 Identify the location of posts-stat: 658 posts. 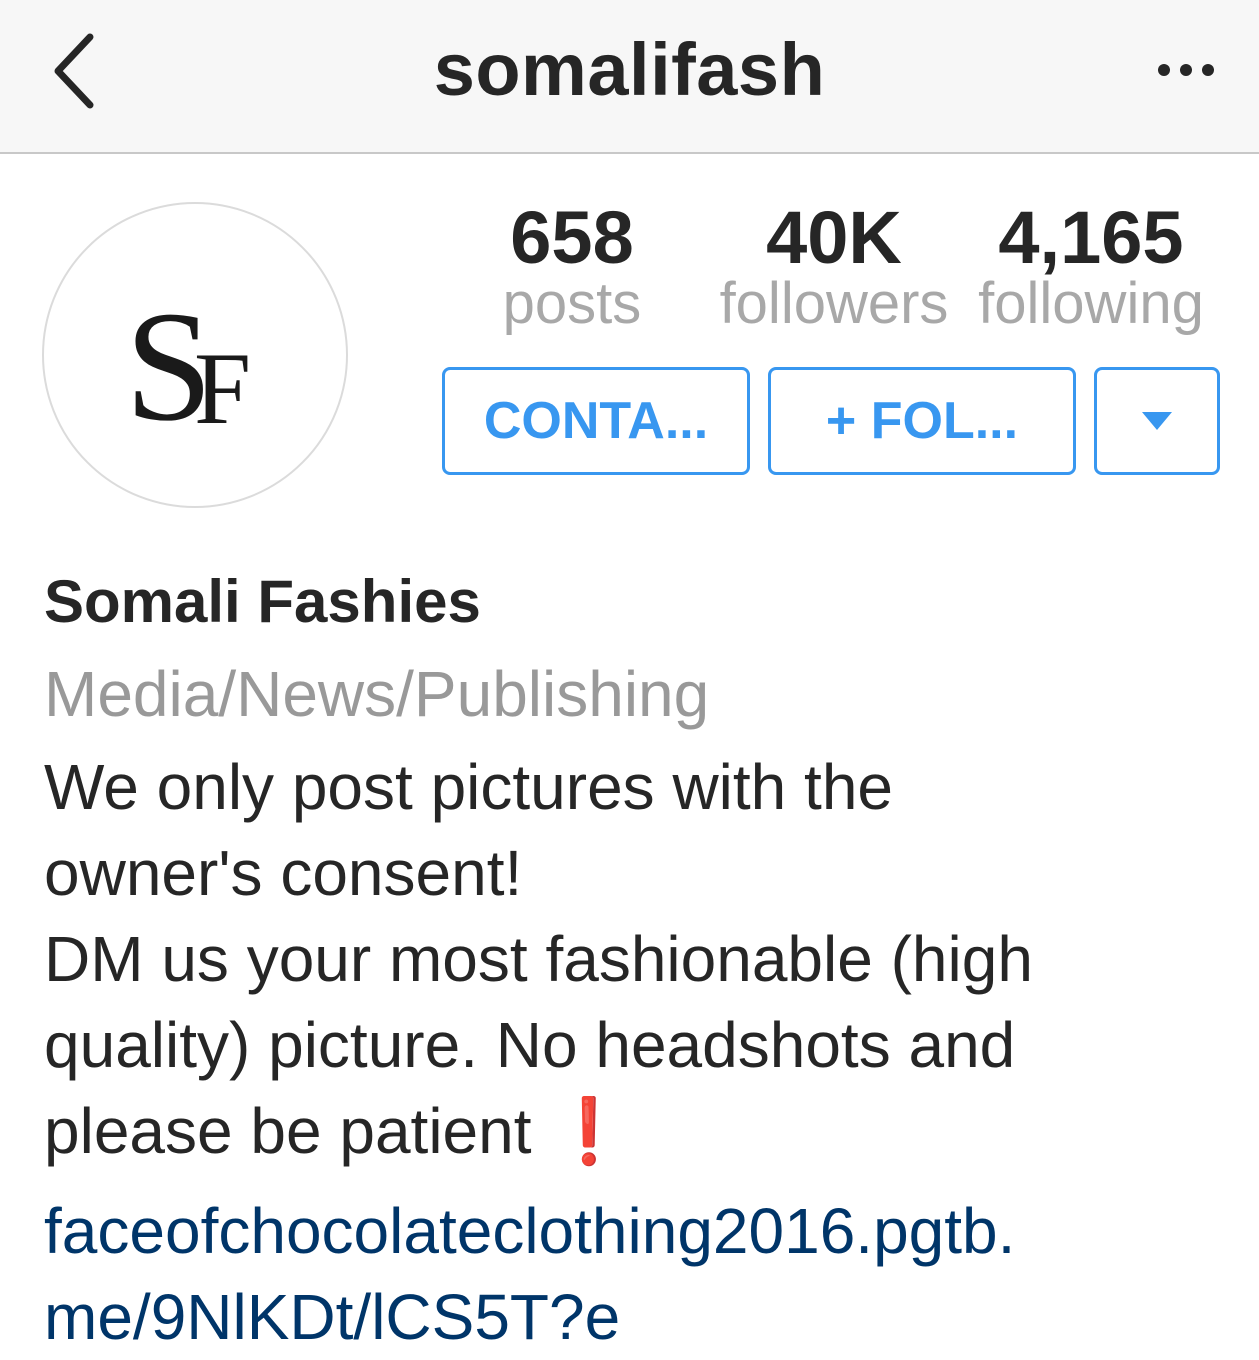
(572, 265).